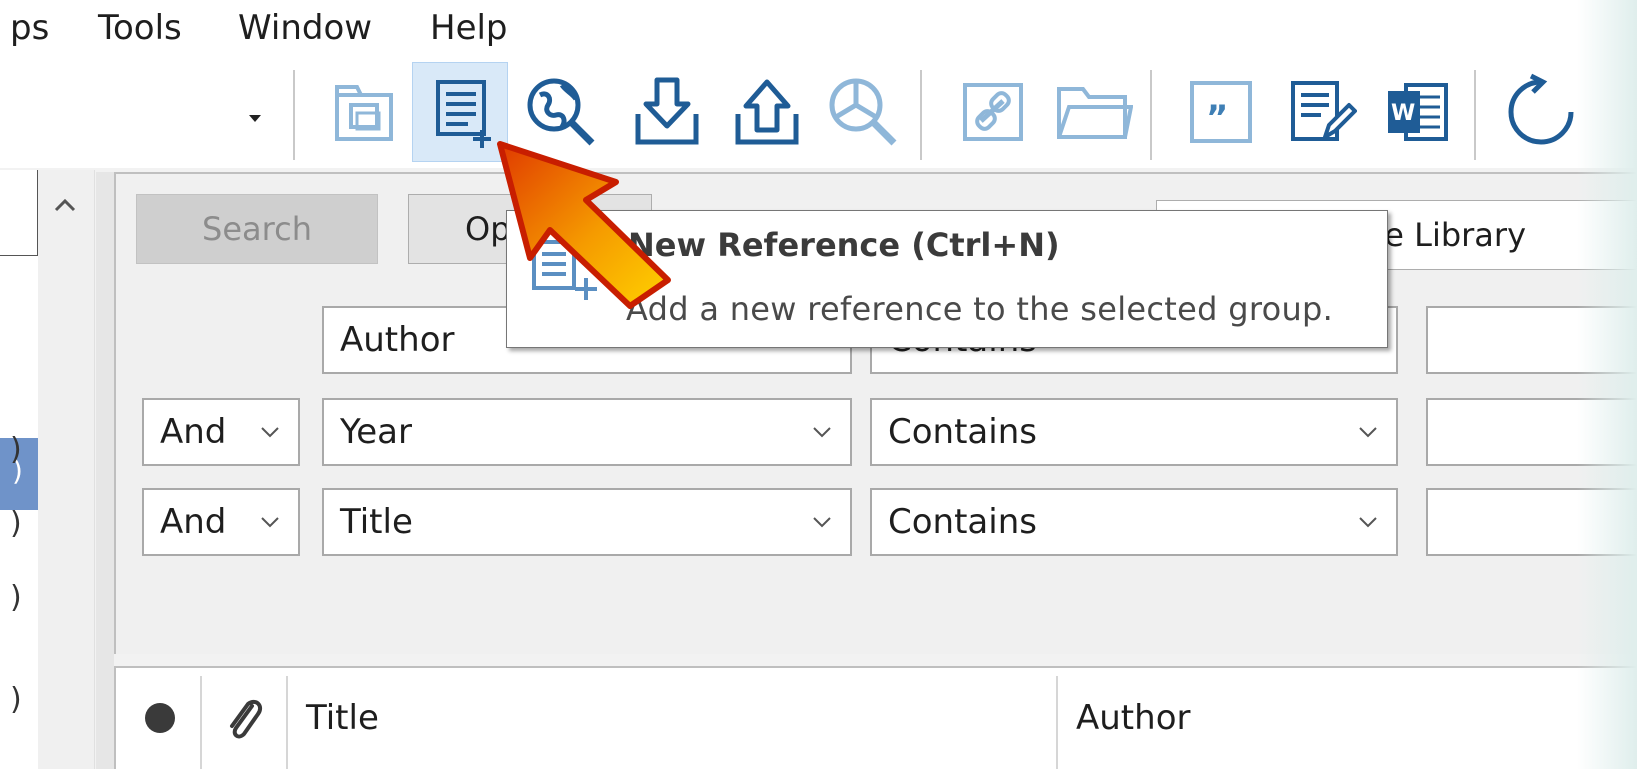  Describe the element at coordinates (1531, 340) in the screenshot. I see `search-term-input-row1` at that location.